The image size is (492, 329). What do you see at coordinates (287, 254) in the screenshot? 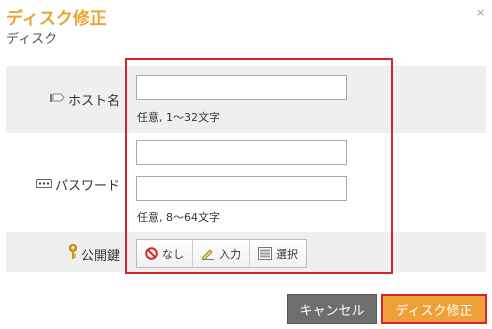
I see `public-key-select-label: 選択` at bounding box center [287, 254].